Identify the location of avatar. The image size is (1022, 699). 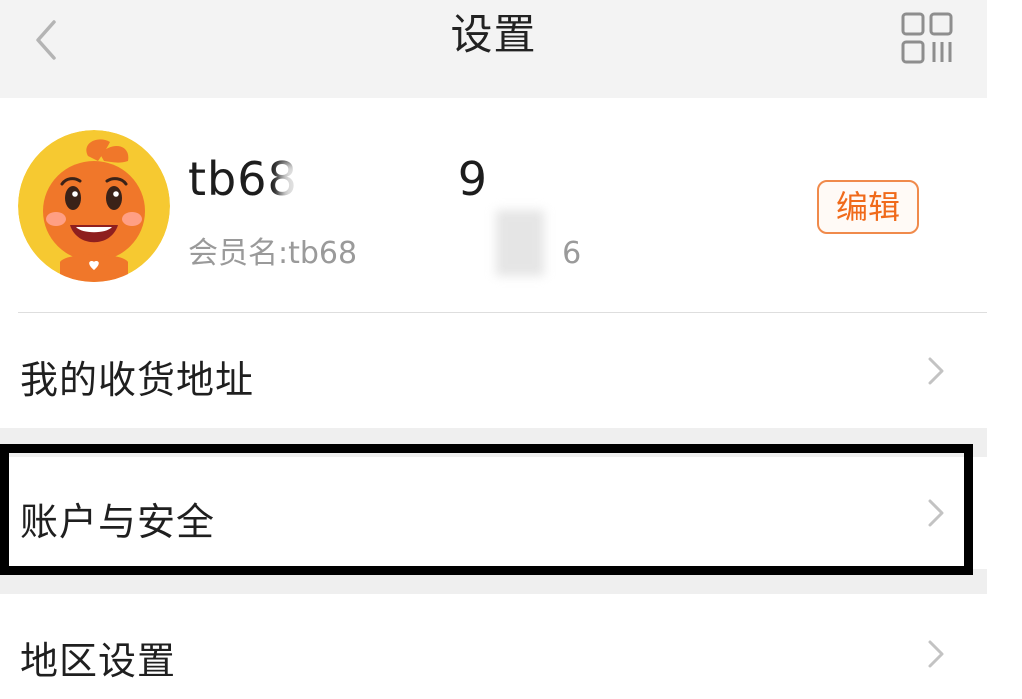
(94, 206).